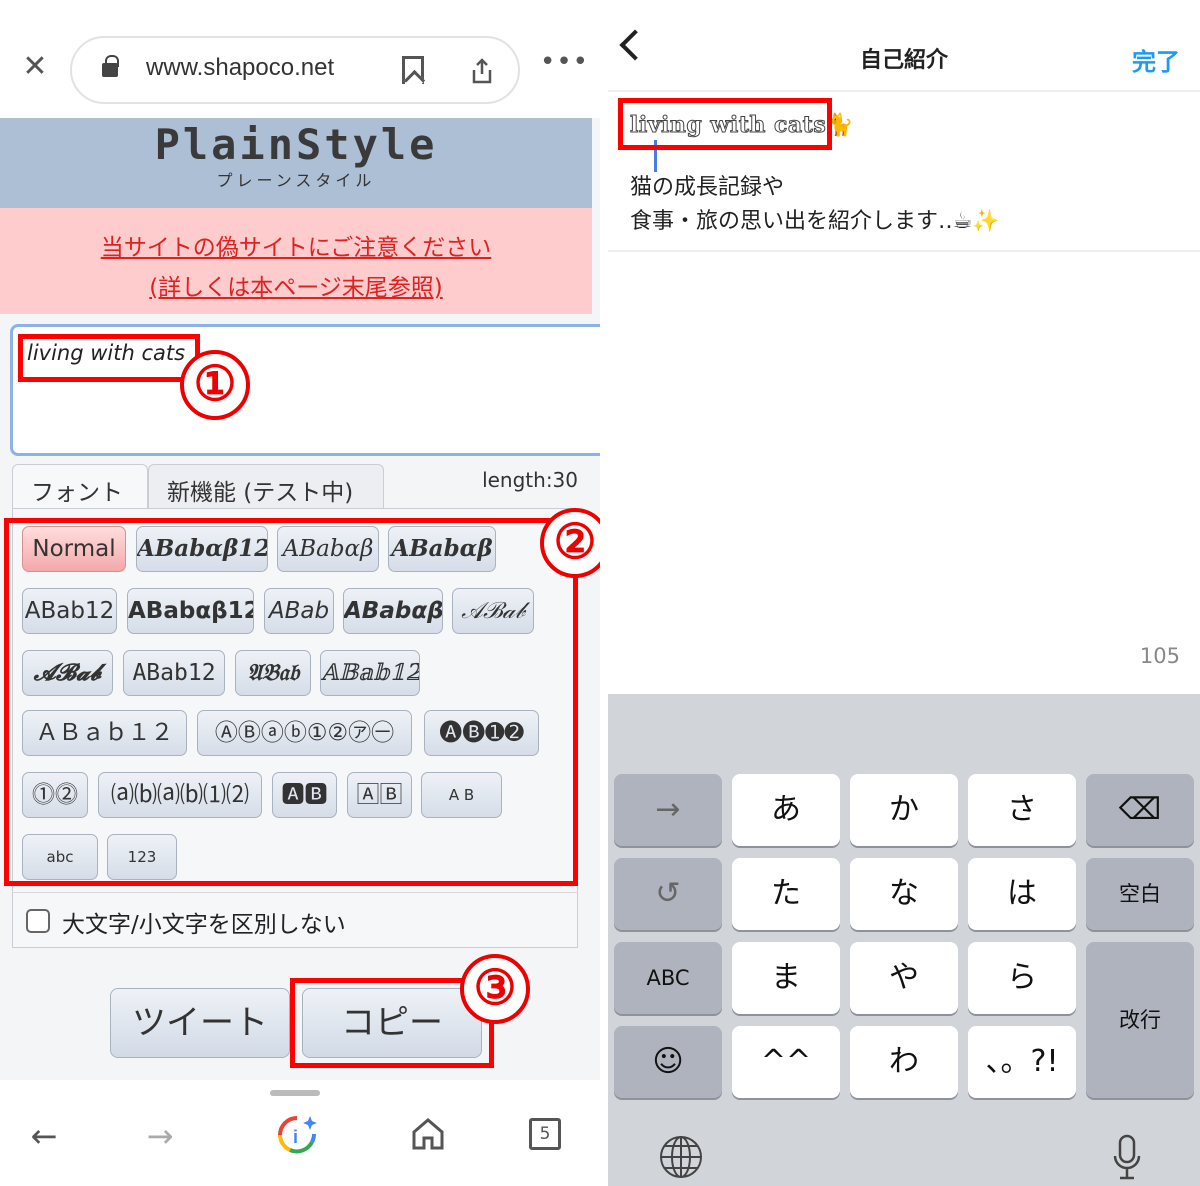 This screenshot has height=1186, width=1200. Describe the element at coordinates (296, 180) in the screenshot. I see `site-logo-subtitle: プレーンスタイル` at that location.